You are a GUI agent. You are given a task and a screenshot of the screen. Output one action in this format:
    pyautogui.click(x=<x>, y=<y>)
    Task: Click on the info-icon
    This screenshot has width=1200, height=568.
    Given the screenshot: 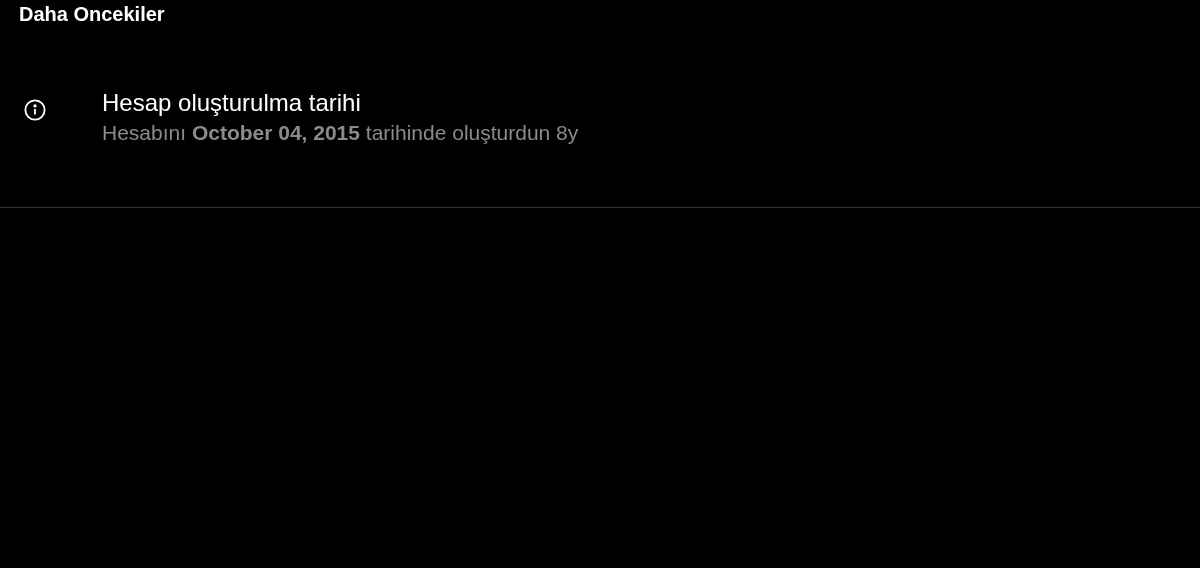 What is the action you would take?
    pyautogui.click(x=35, y=110)
    